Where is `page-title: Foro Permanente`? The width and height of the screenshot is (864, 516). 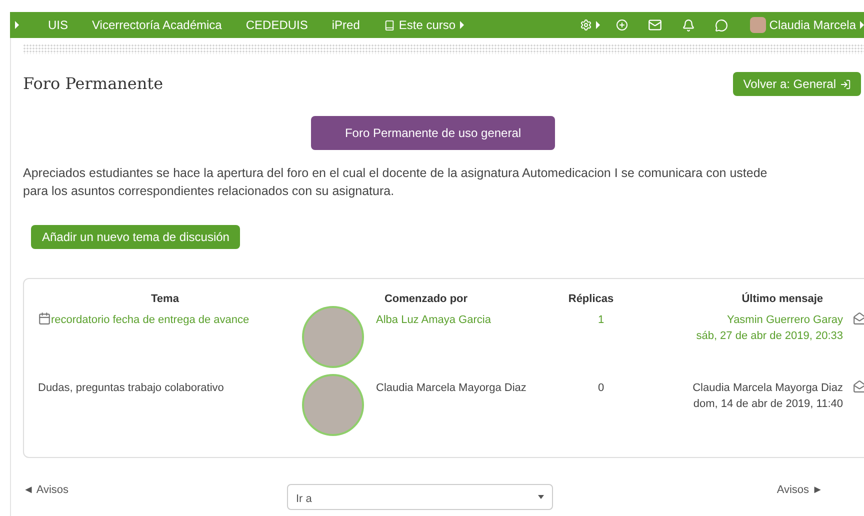 page-title: Foro Permanente is located at coordinates (93, 84).